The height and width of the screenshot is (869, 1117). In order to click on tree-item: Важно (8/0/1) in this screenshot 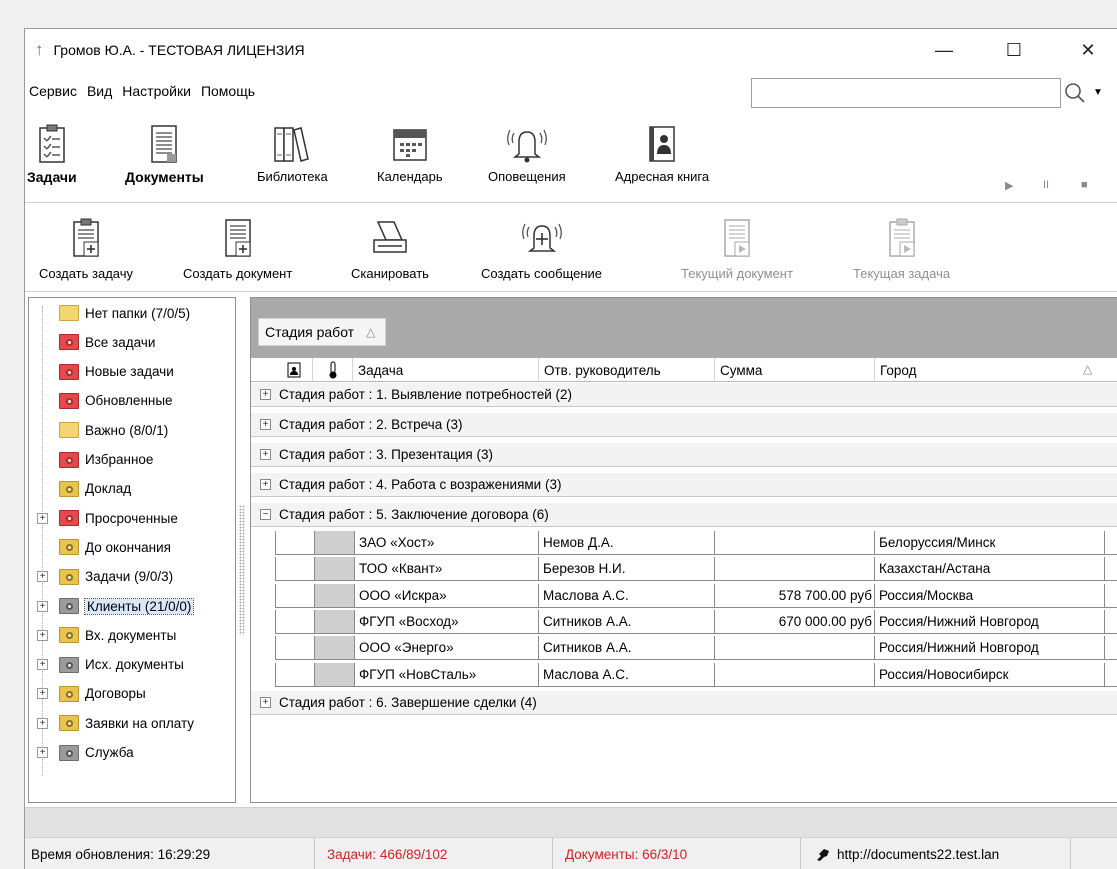, I will do `click(132, 430)`.